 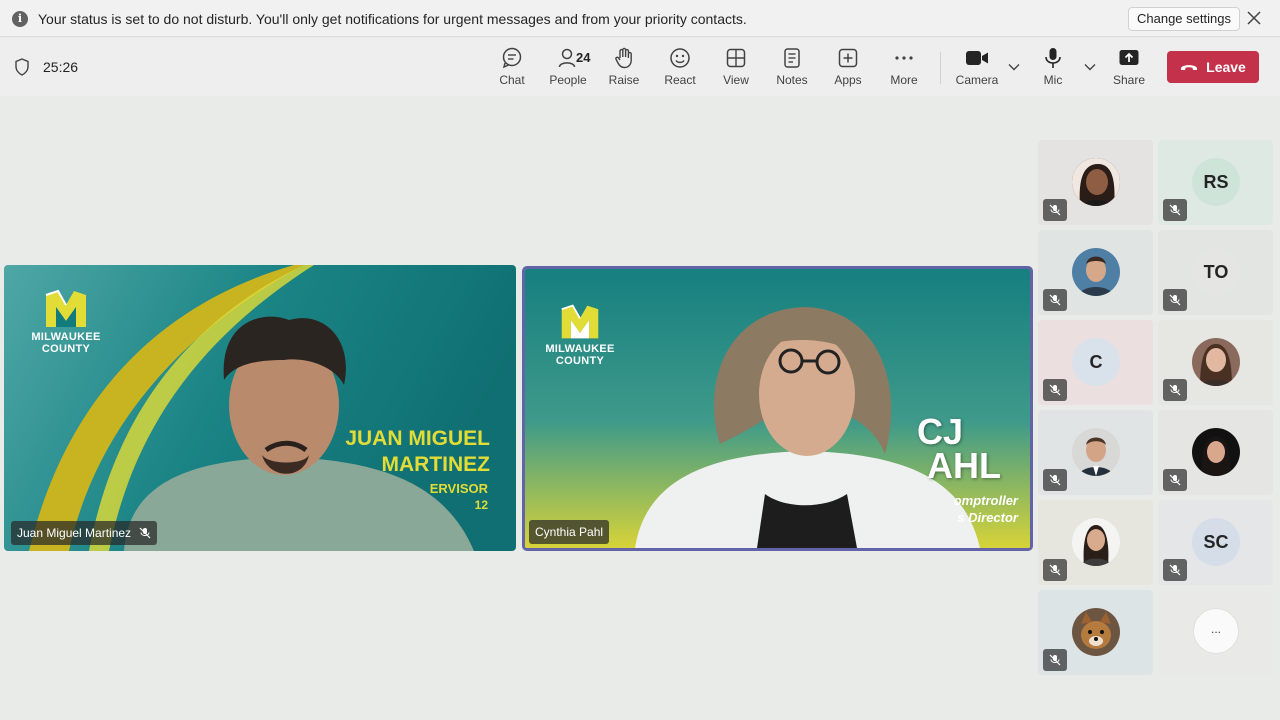 What do you see at coordinates (1254, 19) in the screenshot?
I see `close-icon` at bounding box center [1254, 19].